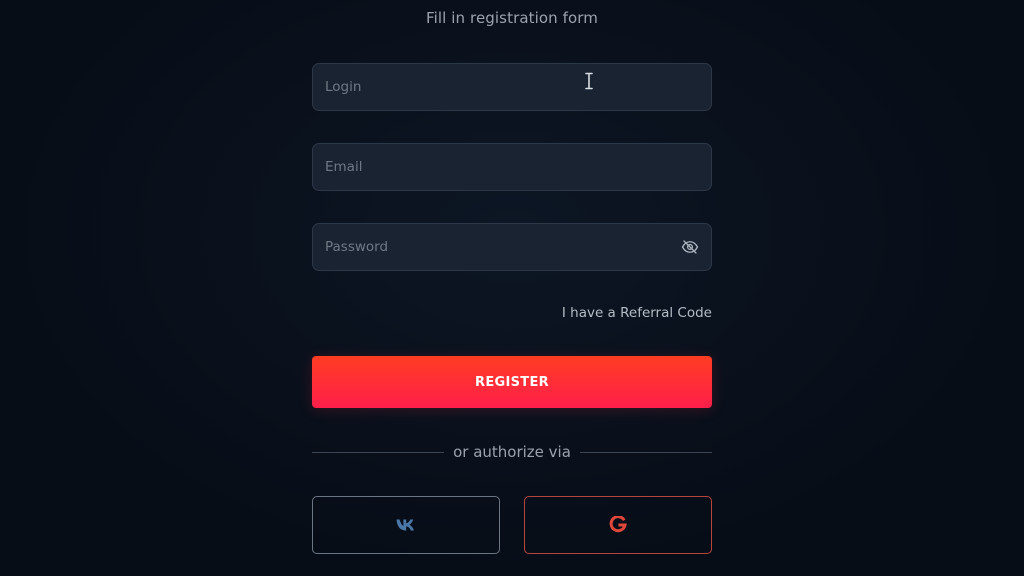 The height and width of the screenshot is (576, 1024). I want to click on login-input, so click(512, 87).